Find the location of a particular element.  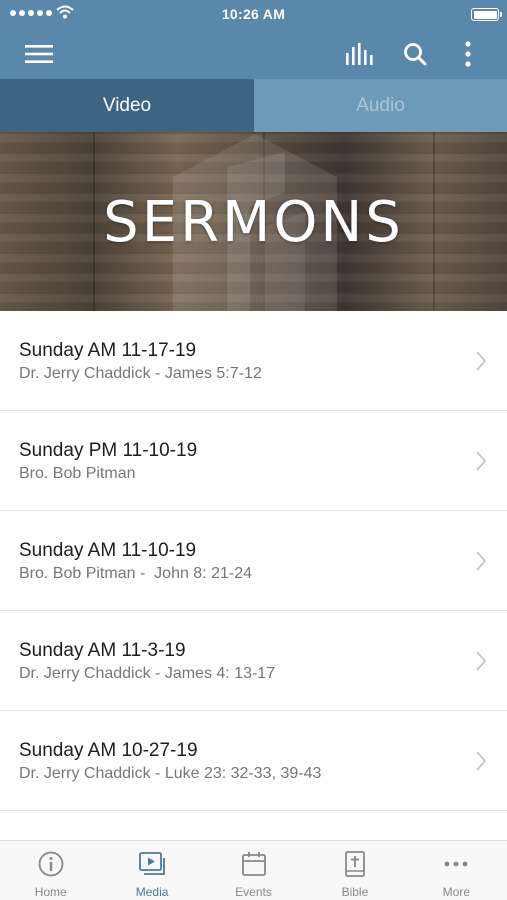

more-options-button is located at coordinates (468, 54).